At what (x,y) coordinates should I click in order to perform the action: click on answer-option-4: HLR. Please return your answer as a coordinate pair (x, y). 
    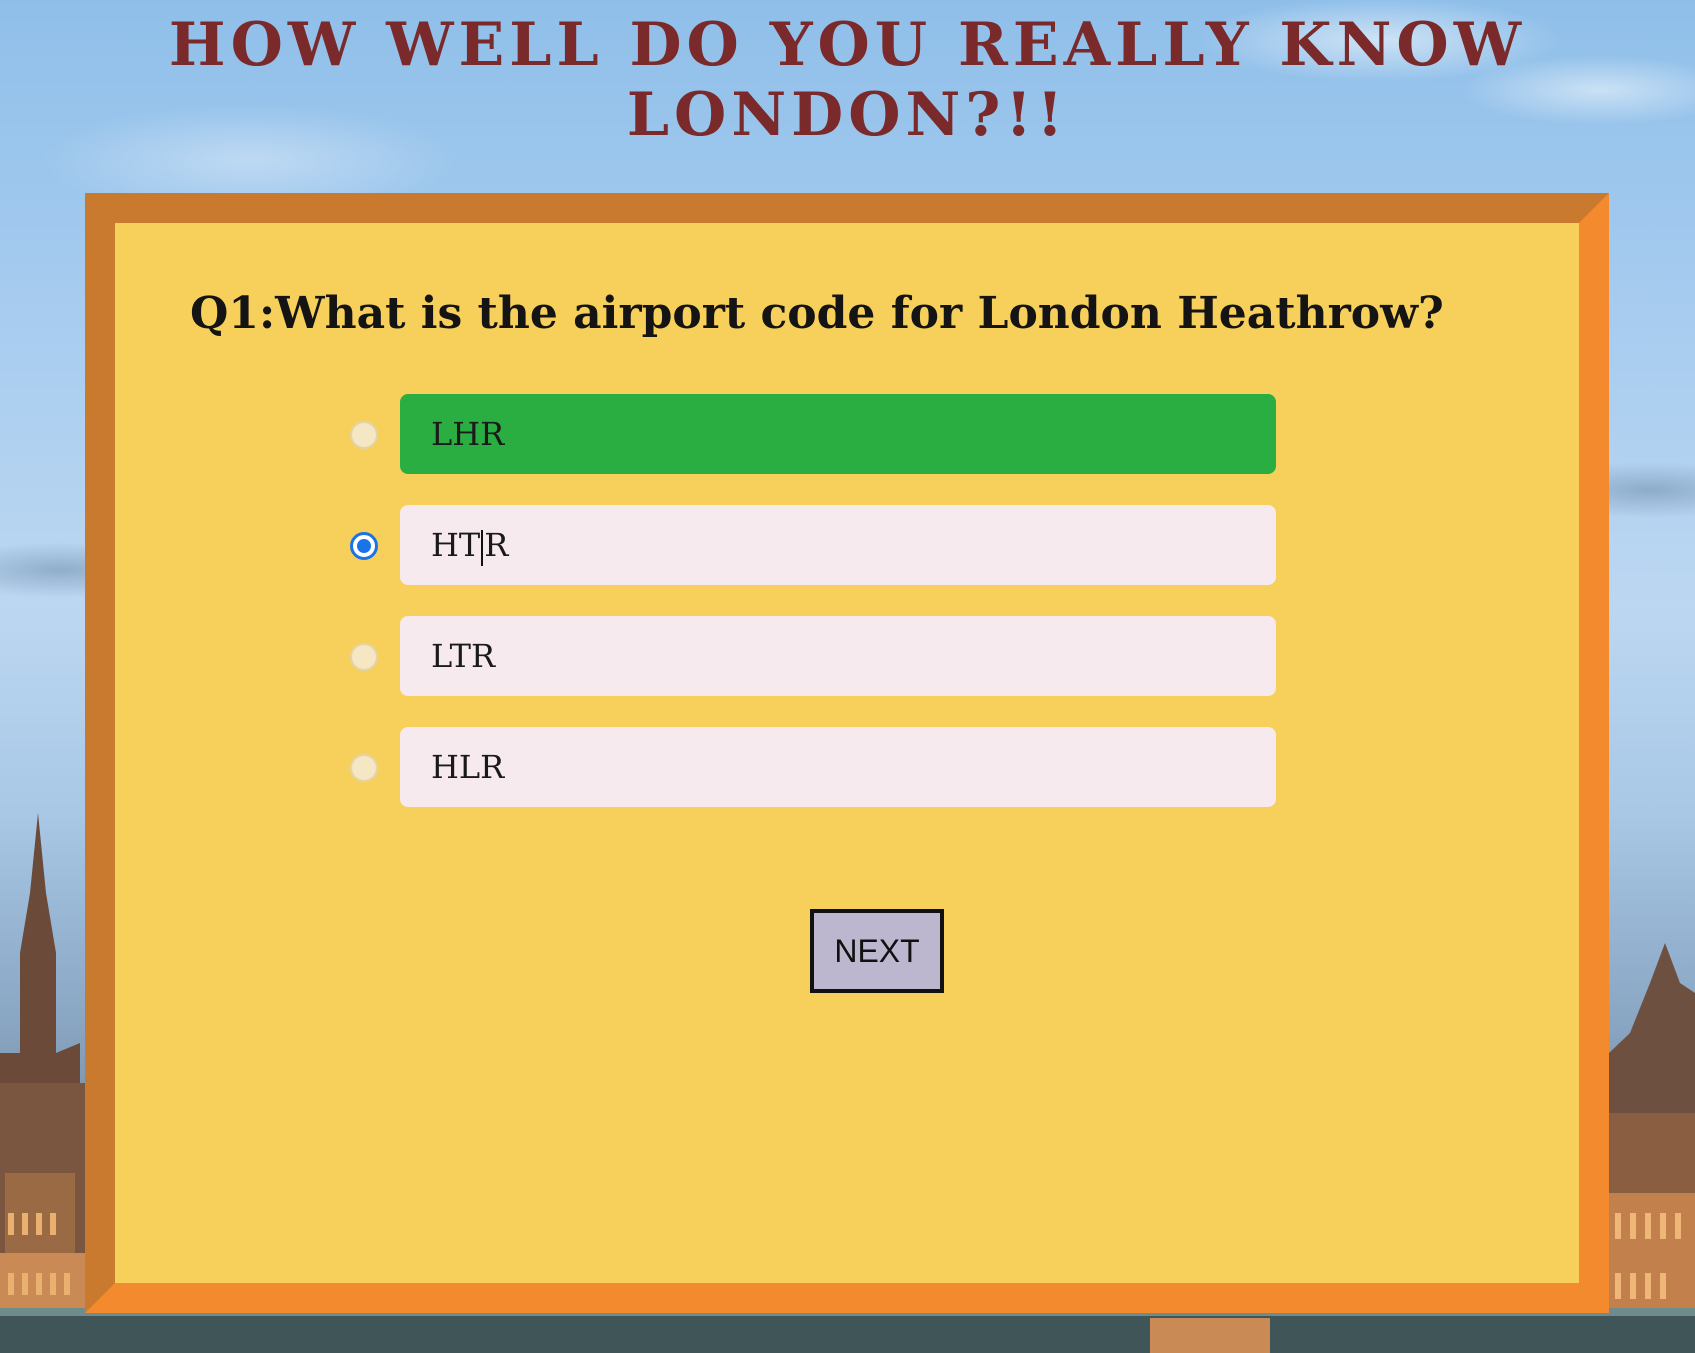
    Looking at the image, I should click on (825, 767).